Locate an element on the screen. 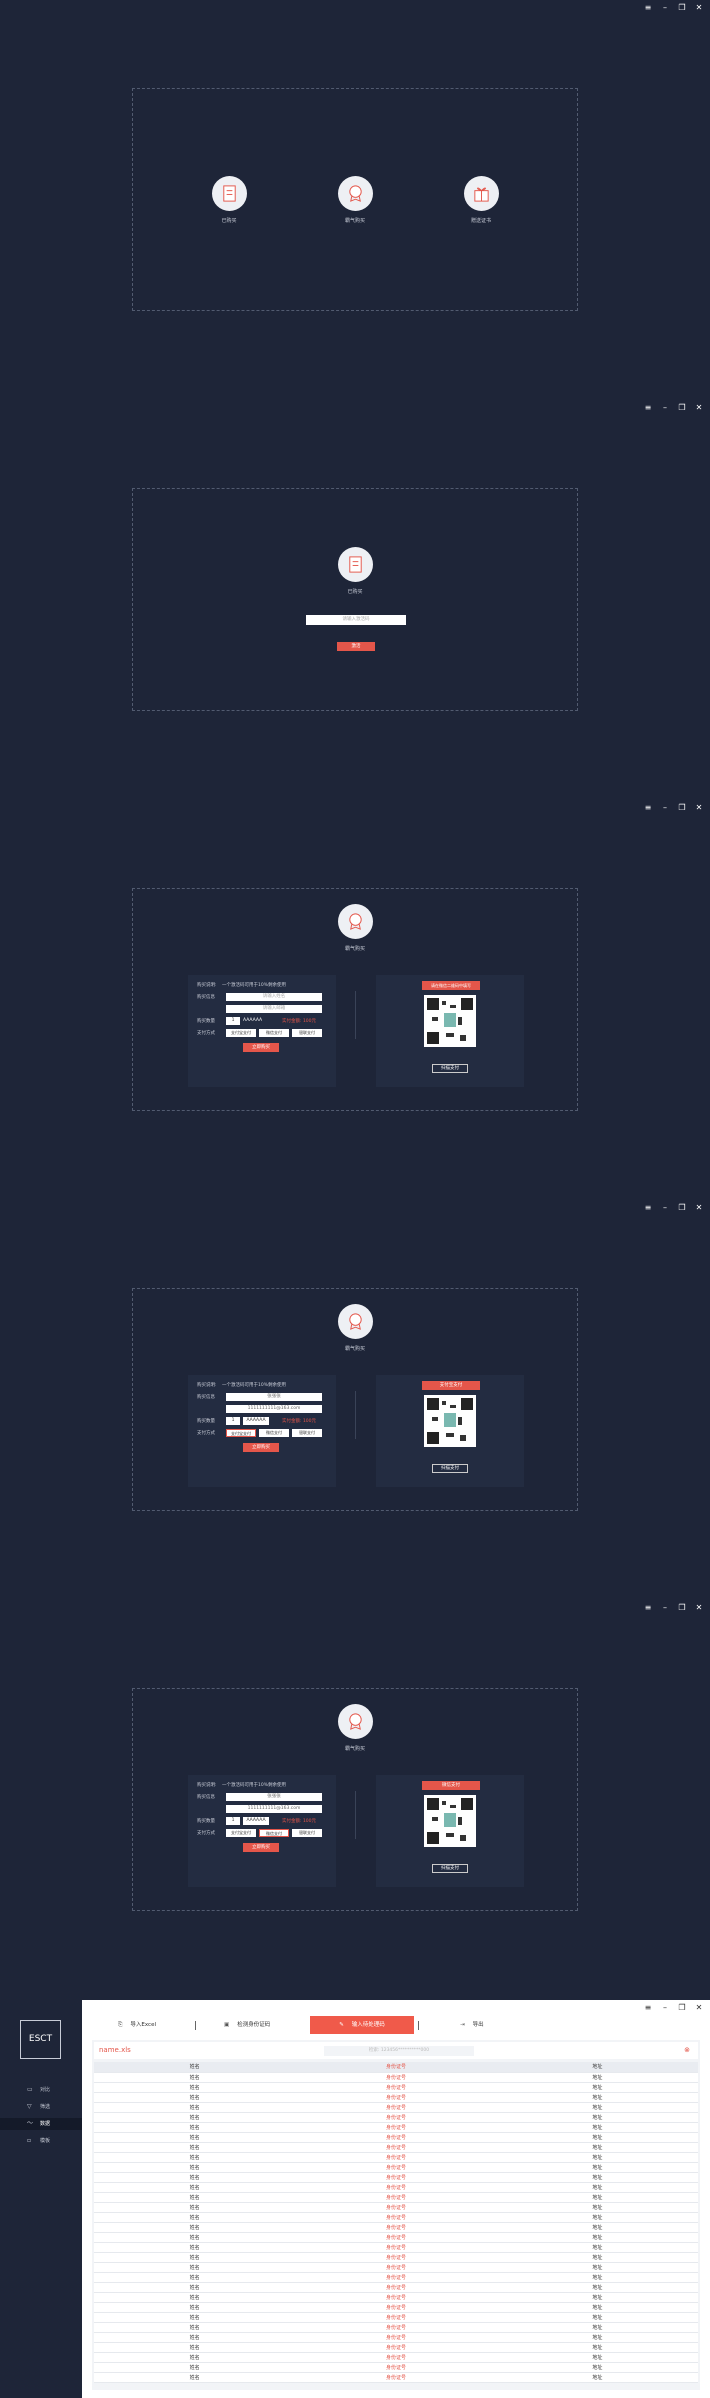  name-input: 请输入姓名 is located at coordinates (274, 997).